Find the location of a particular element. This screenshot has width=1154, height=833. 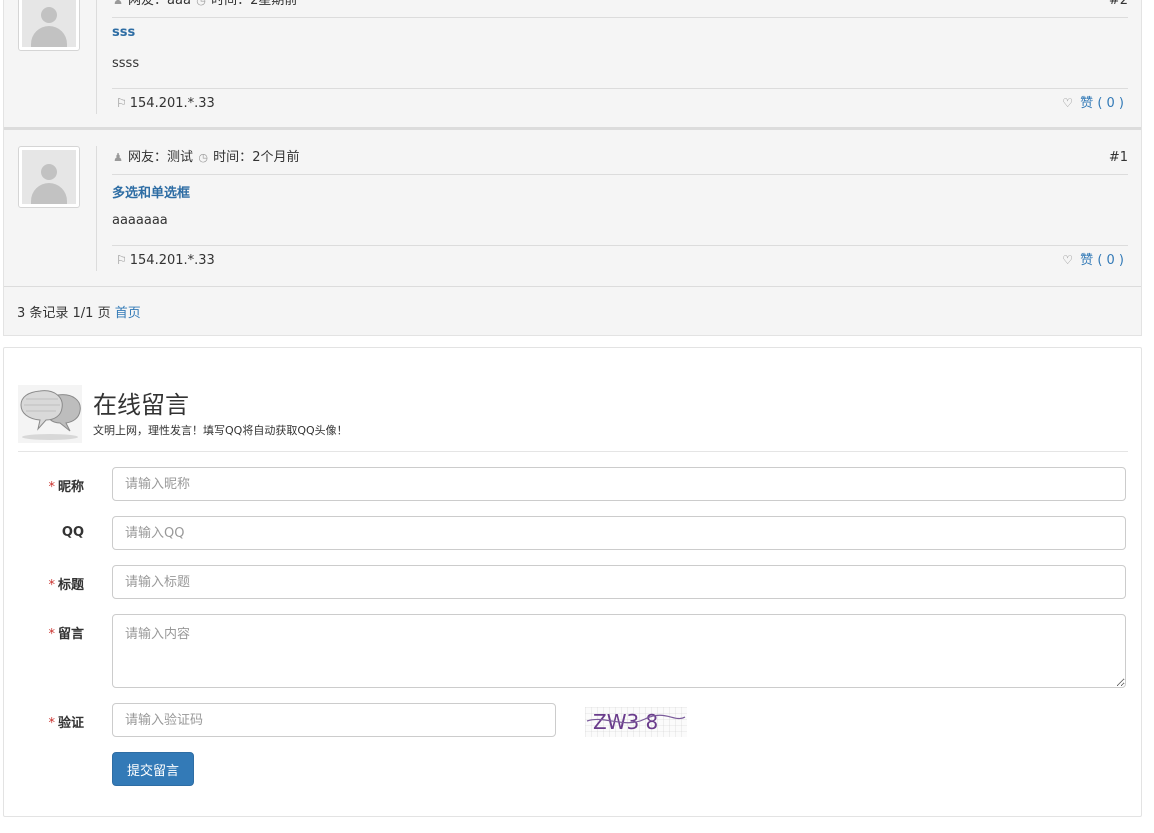

captcha-input is located at coordinates (334, 720).